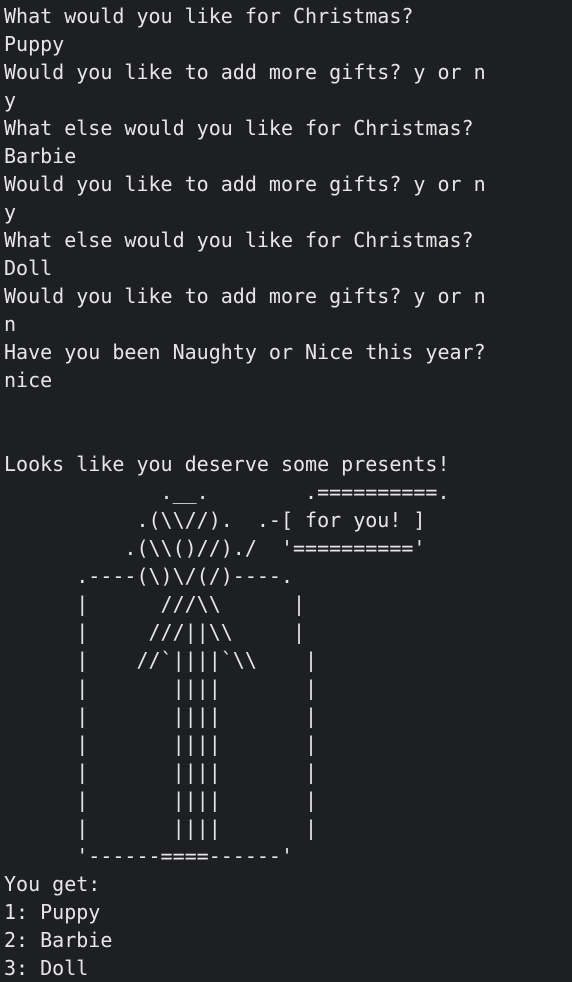  What do you see at coordinates (148, 856) in the screenshot?
I see `ascii-art-line: '------====------'` at bounding box center [148, 856].